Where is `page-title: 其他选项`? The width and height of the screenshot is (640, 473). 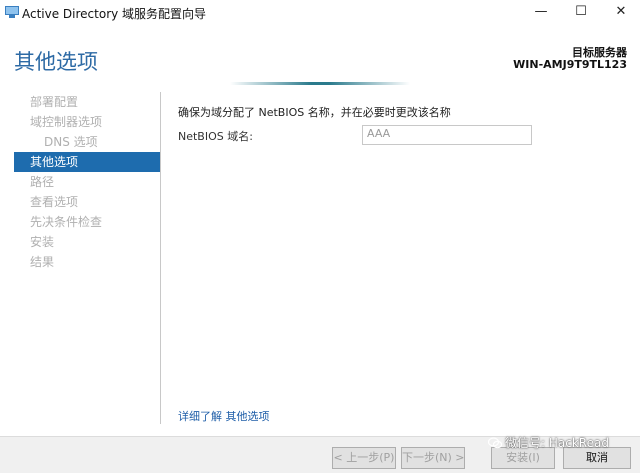 page-title: 其他选项 is located at coordinates (56, 62).